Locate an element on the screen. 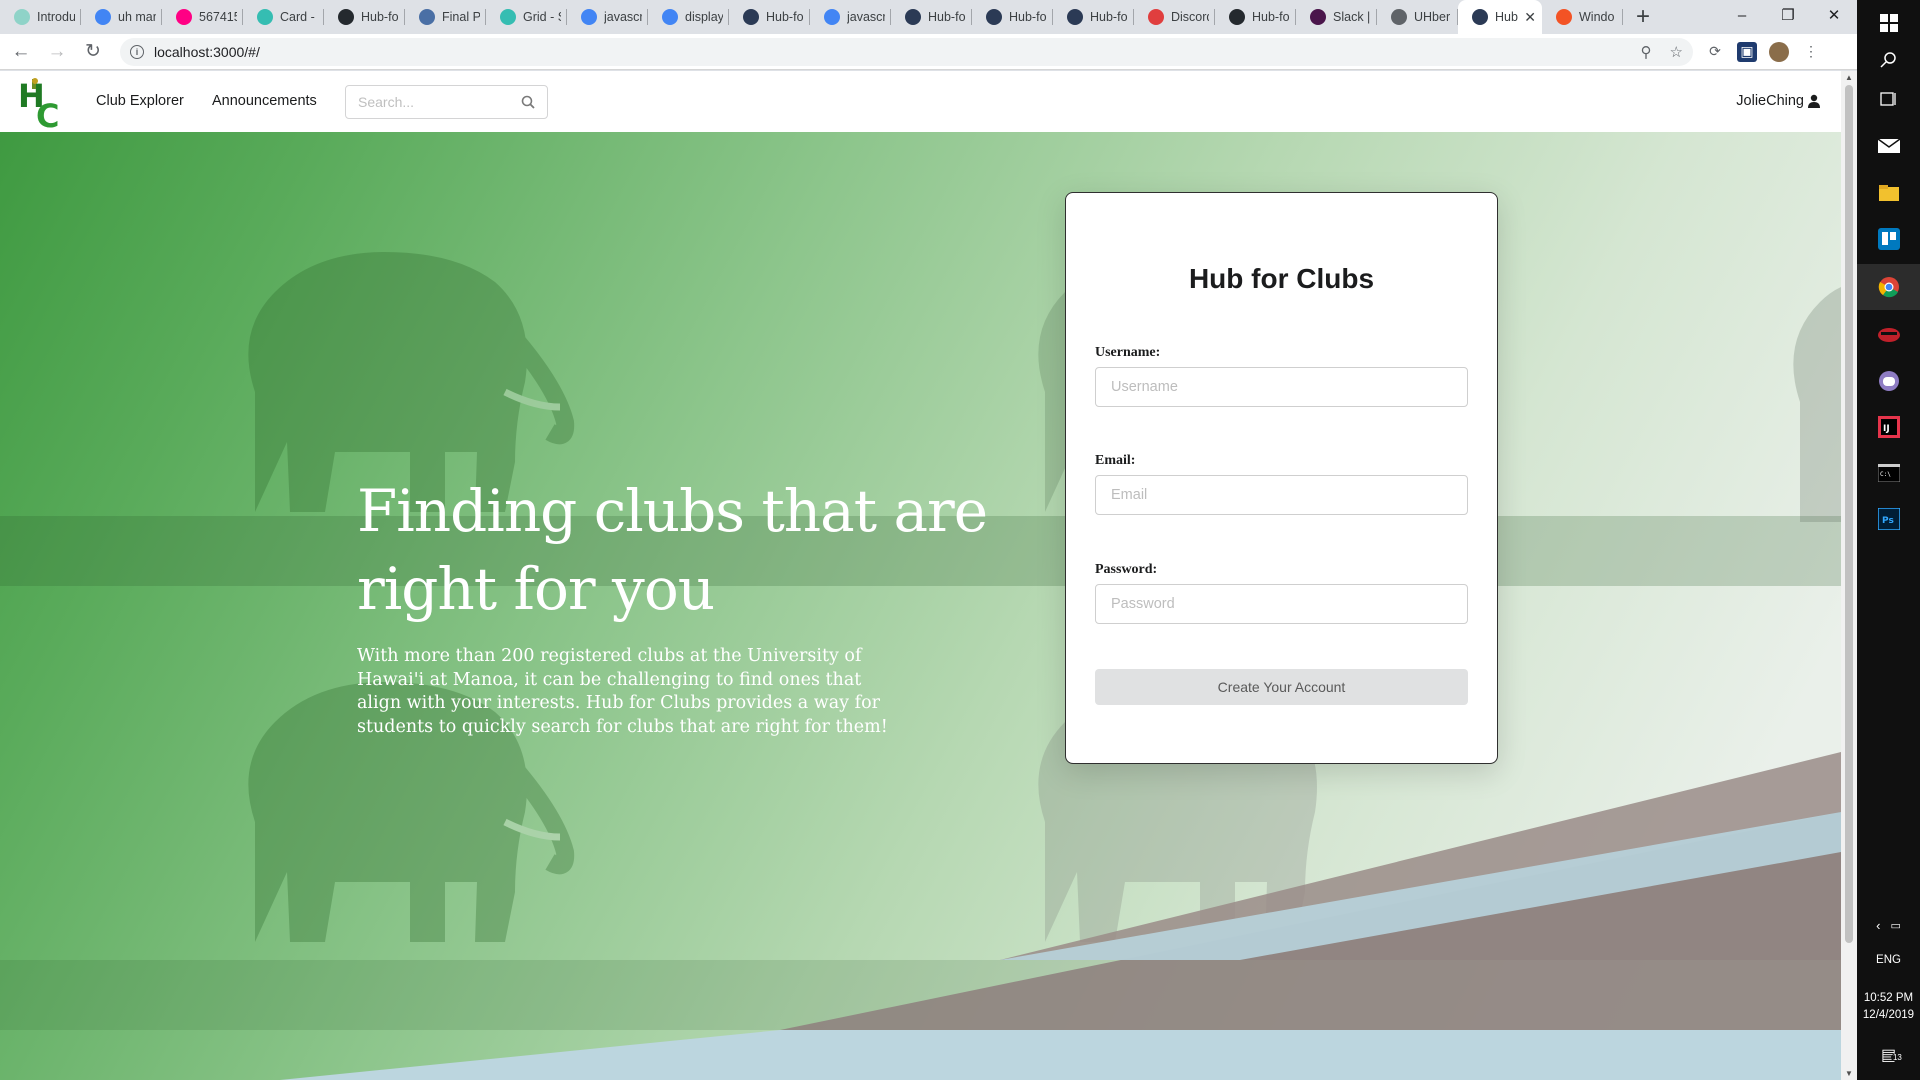  browser-tab: Discord is located at coordinates (1174, 17).